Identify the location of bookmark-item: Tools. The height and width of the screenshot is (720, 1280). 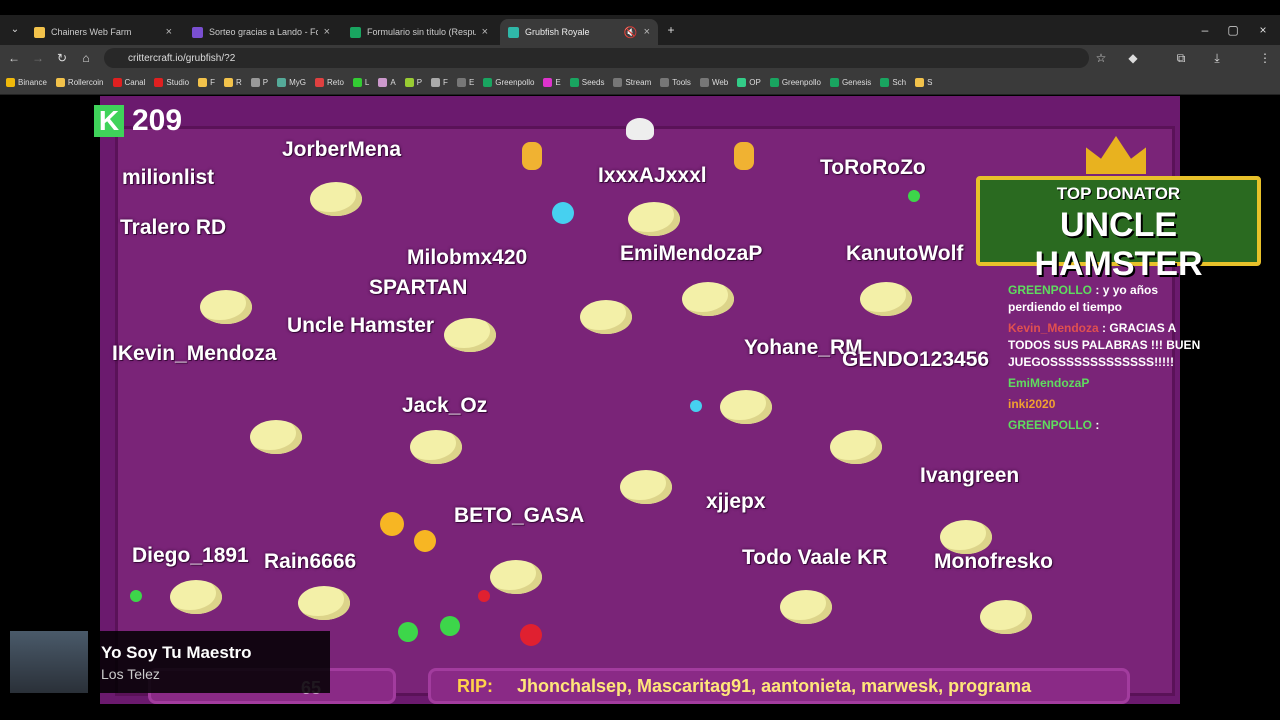
(675, 82).